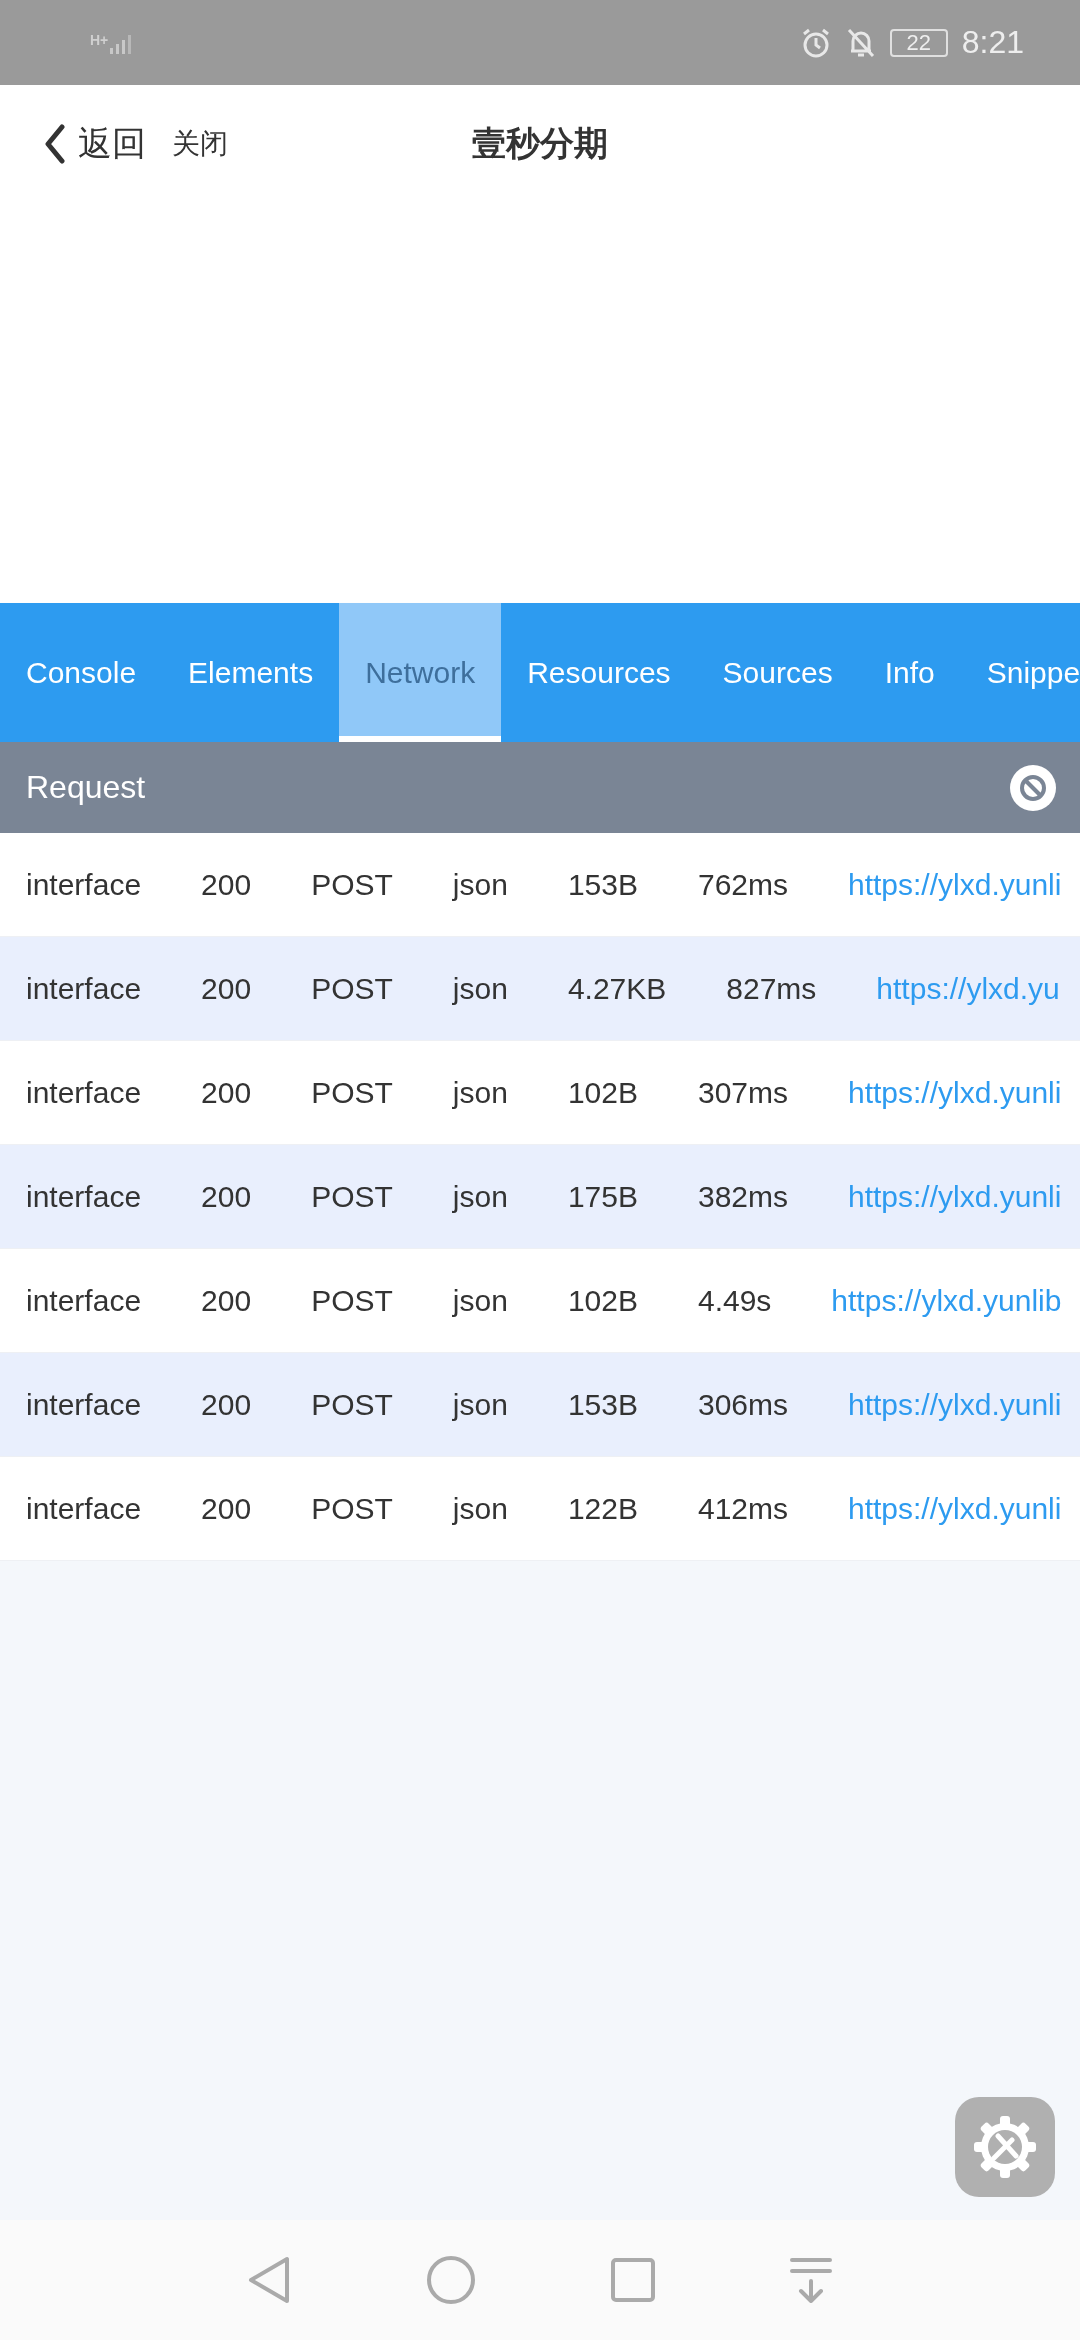 The image size is (1080, 2340). Describe the element at coordinates (81, 672) in the screenshot. I see `devtools-tab: Console` at that location.